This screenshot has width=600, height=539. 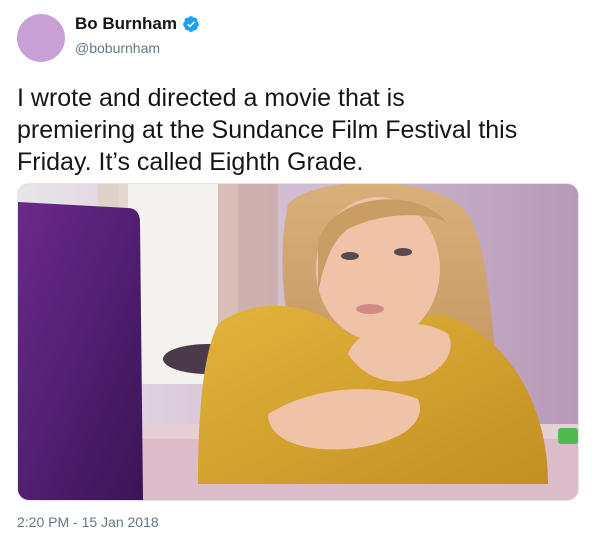 What do you see at coordinates (117, 48) in the screenshot?
I see `handle: @boburnham` at bounding box center [117, 48].